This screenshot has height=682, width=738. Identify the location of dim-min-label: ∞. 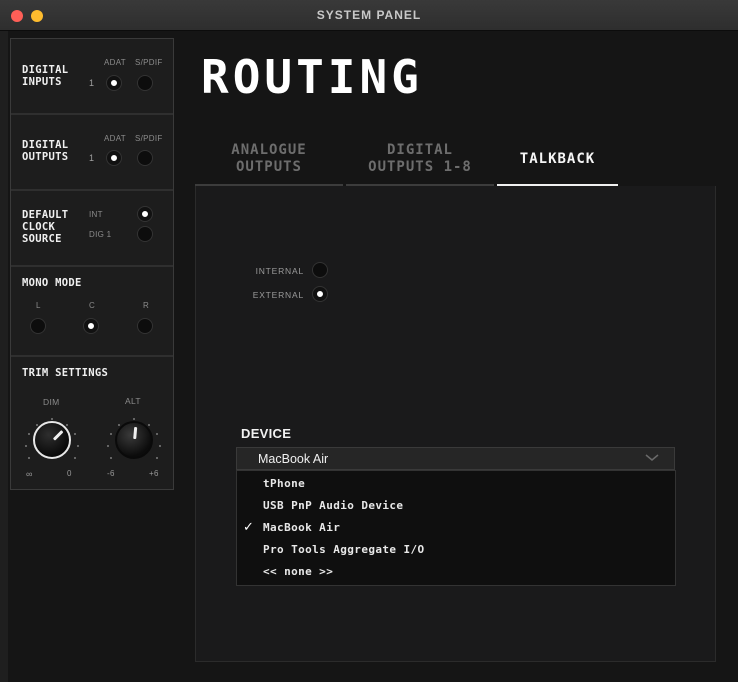
(29, 474).